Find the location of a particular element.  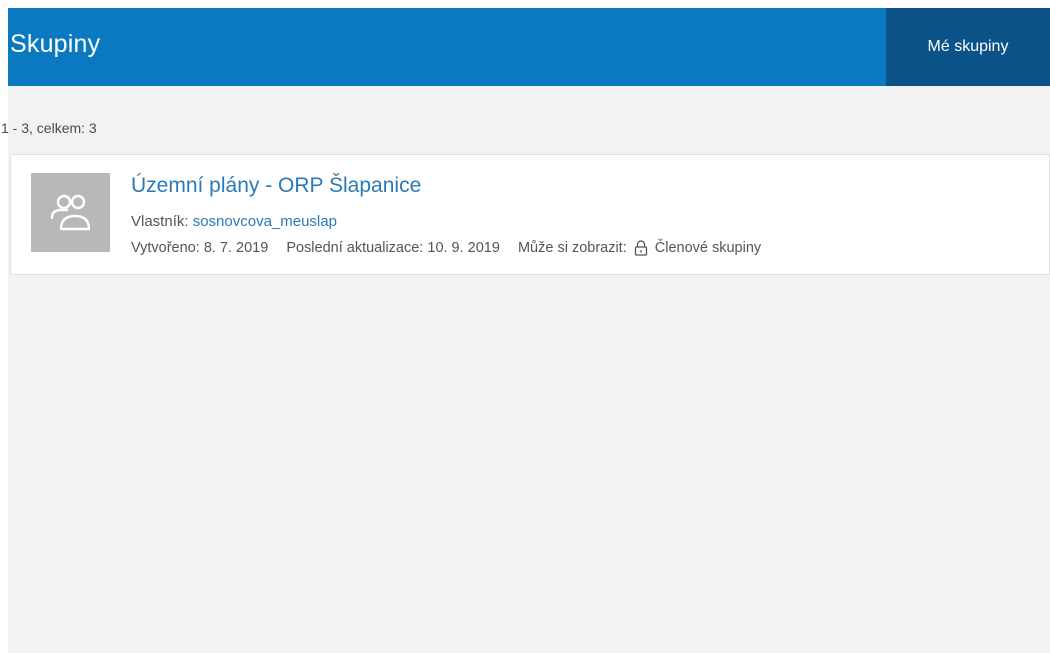

created-date: 8. 7. 2019 is located at coordinates (236, 248).